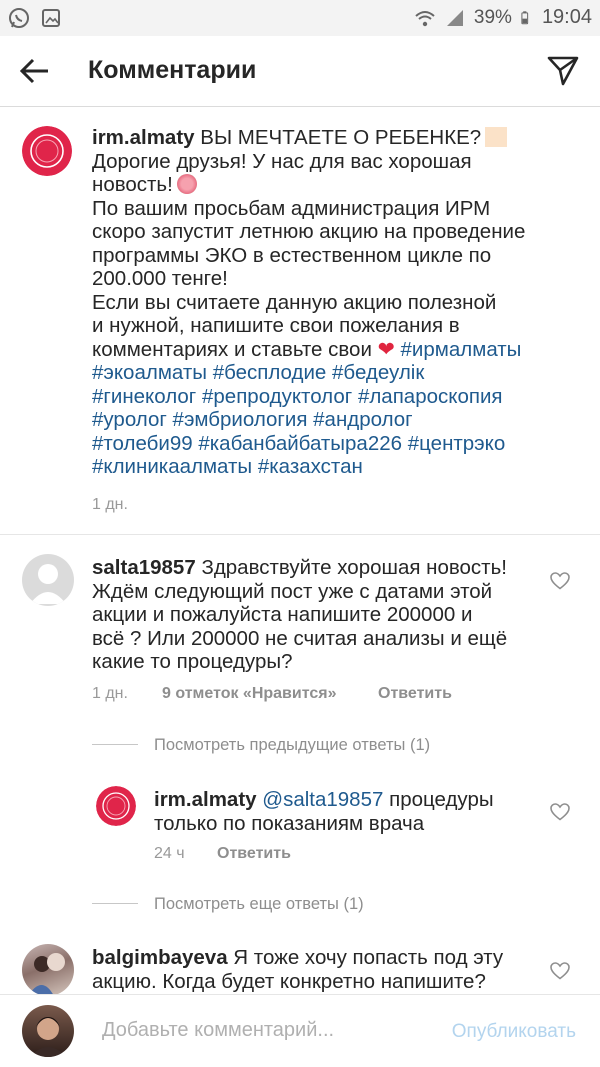  Describe the element at coordinates (300, 71) in the screenshot. I see `app-header: Комментарии` at that location.